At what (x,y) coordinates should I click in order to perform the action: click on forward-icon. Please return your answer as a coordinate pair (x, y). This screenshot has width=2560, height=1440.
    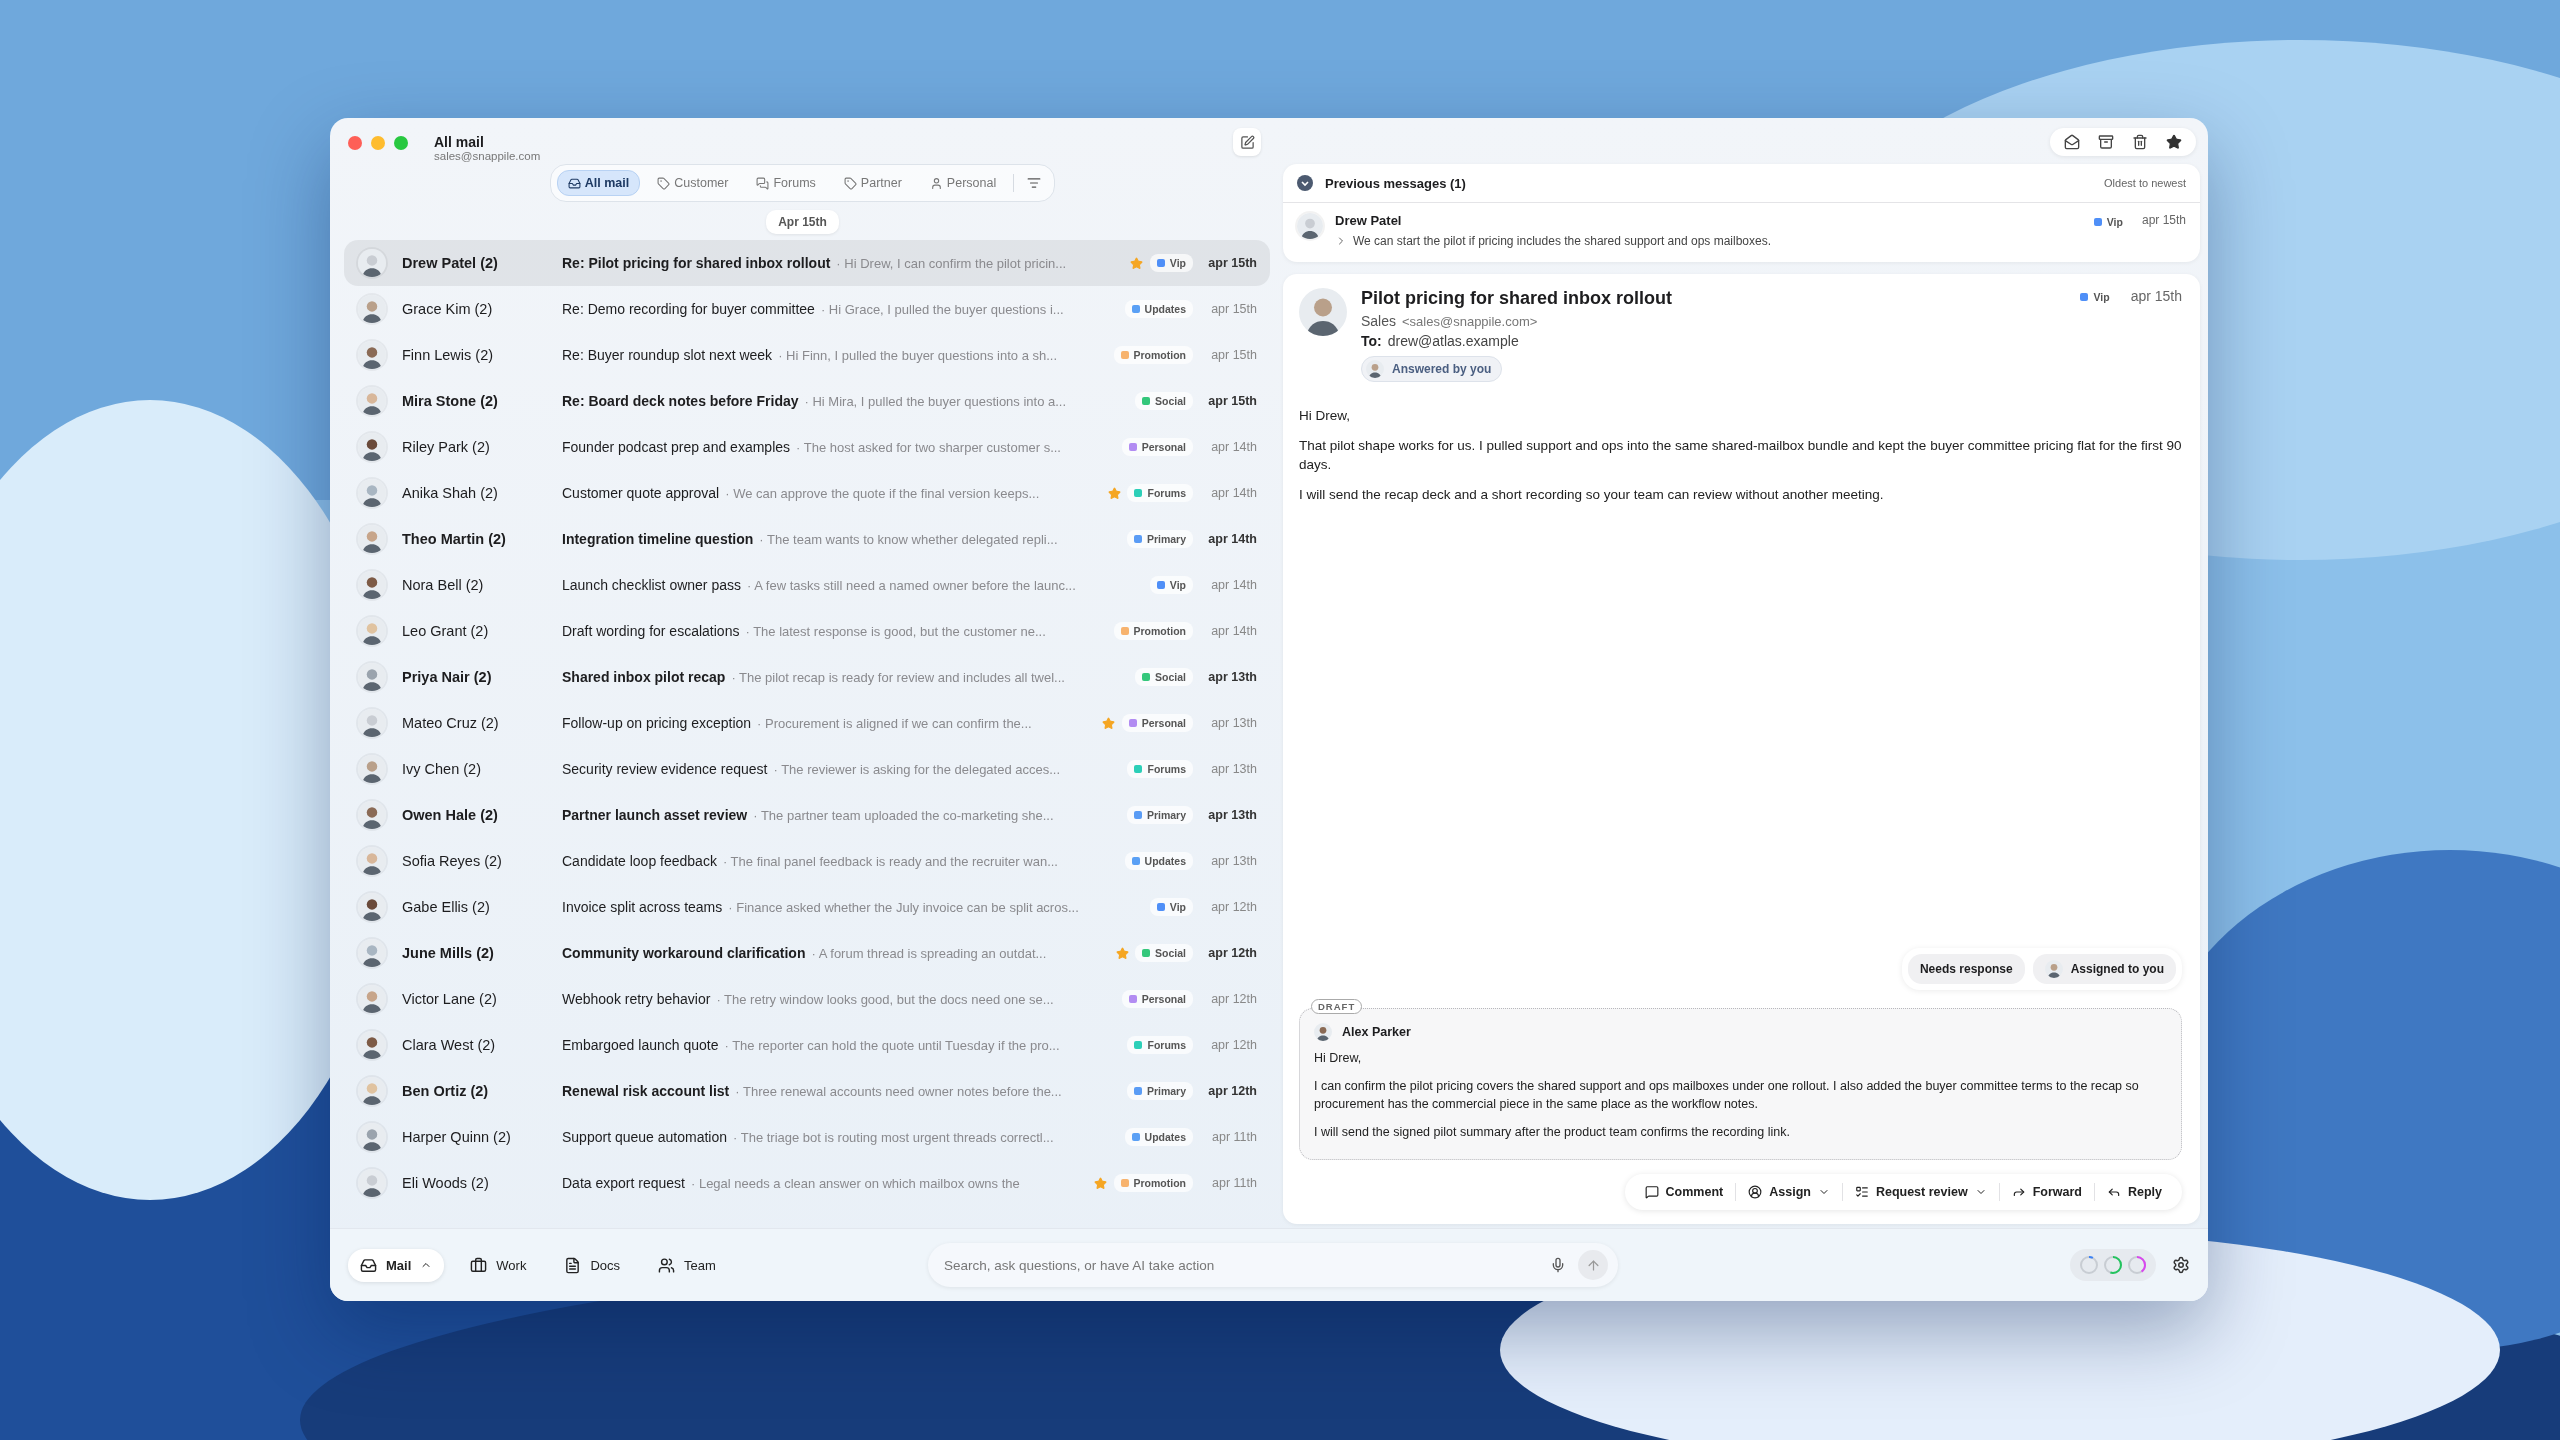
    Looking at the image, I should click on (2018, 1192).